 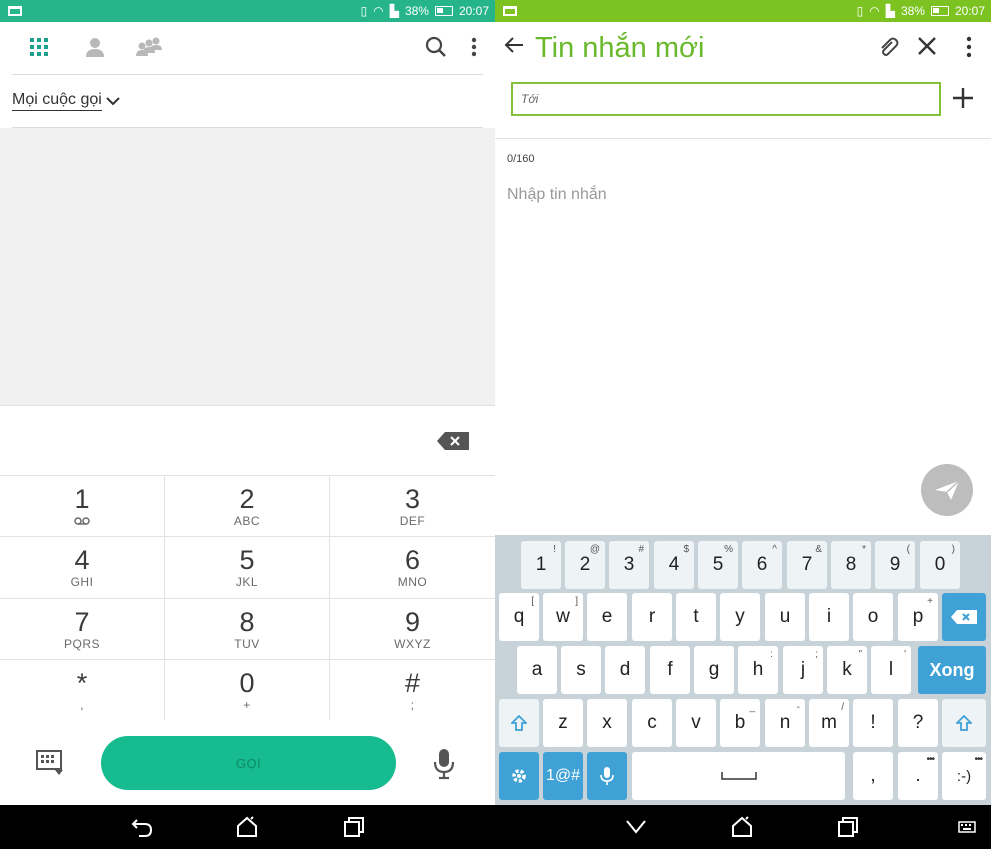 What do you see at coordinates (378, 11) in the screenshot?
I see `wifi-icon: ◠` at bounding box center [378, 11].